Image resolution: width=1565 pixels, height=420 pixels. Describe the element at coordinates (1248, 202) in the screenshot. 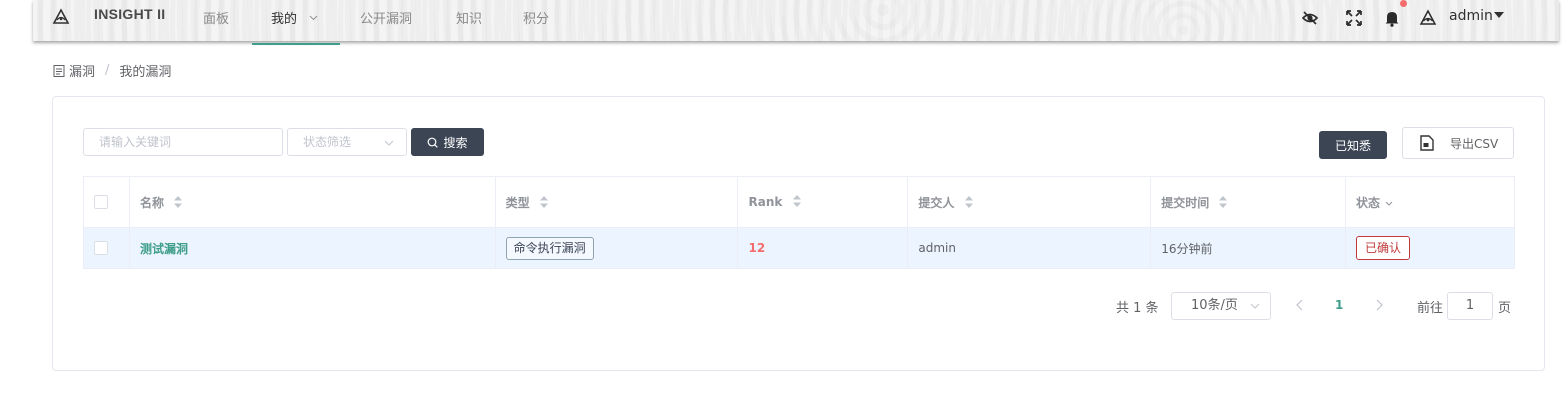

I see `column-header-time: 提交时间` at that location.